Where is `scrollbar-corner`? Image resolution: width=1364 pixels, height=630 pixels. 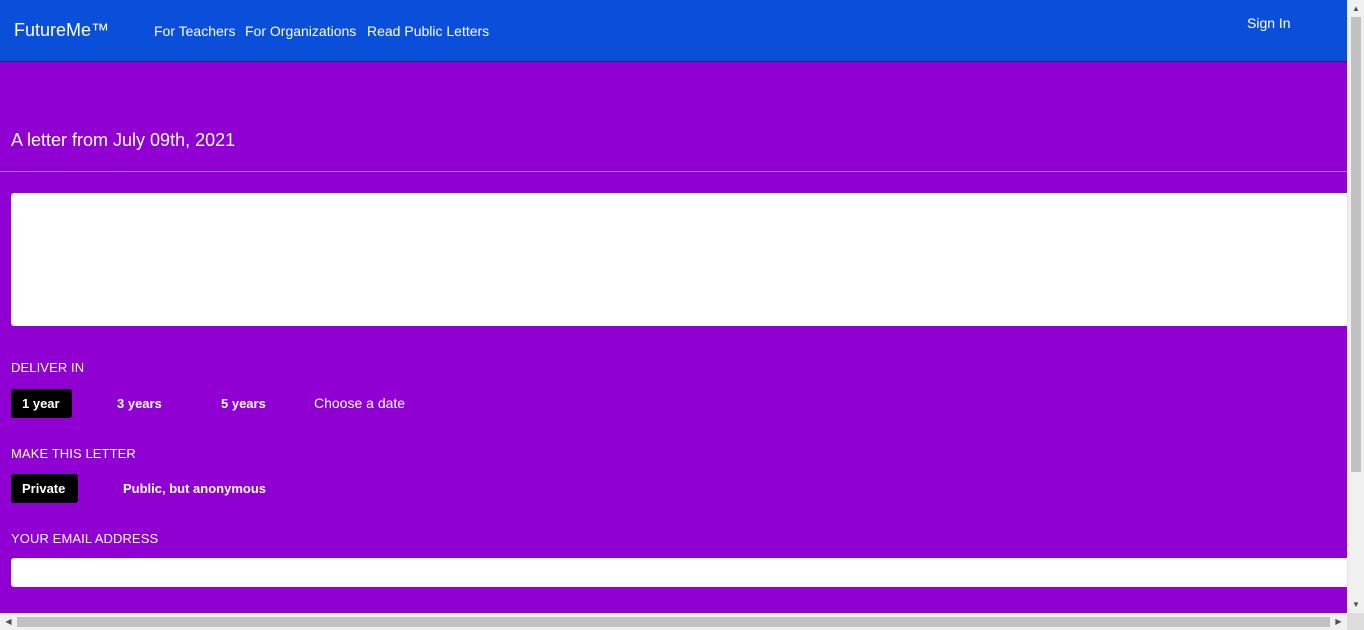 scrollbar-corner is located at coordinates (1355, 621).